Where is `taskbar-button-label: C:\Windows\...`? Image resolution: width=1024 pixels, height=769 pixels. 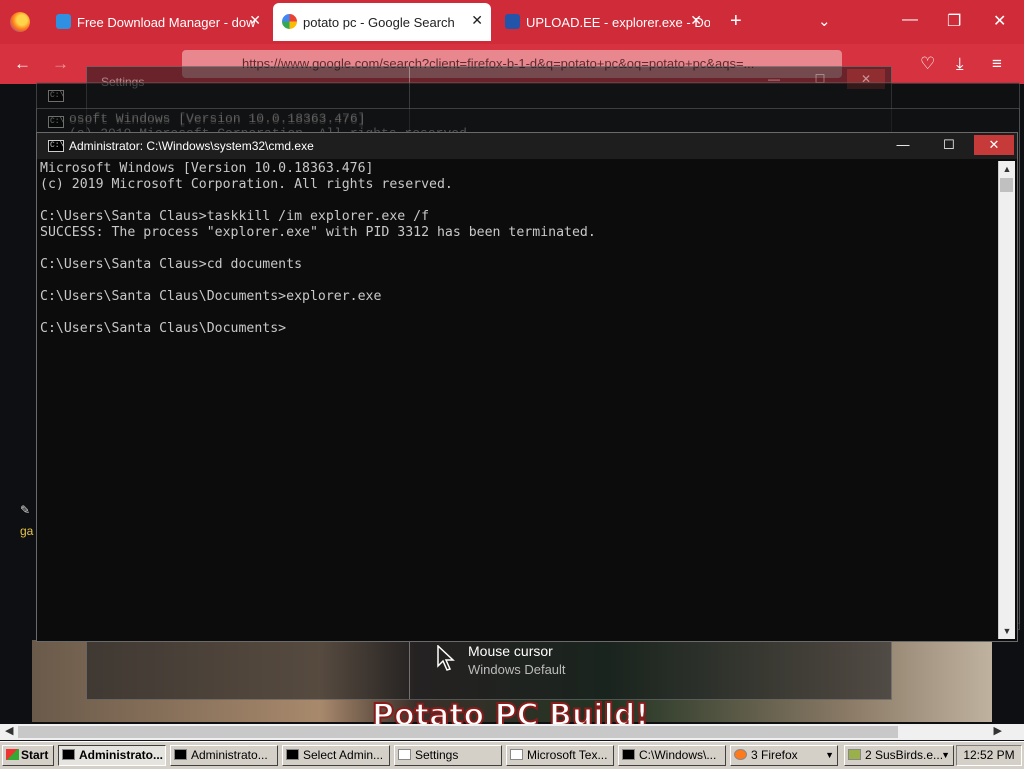 taskbar-button-label: C:\Windows\... is located at coordinates (678, 755).